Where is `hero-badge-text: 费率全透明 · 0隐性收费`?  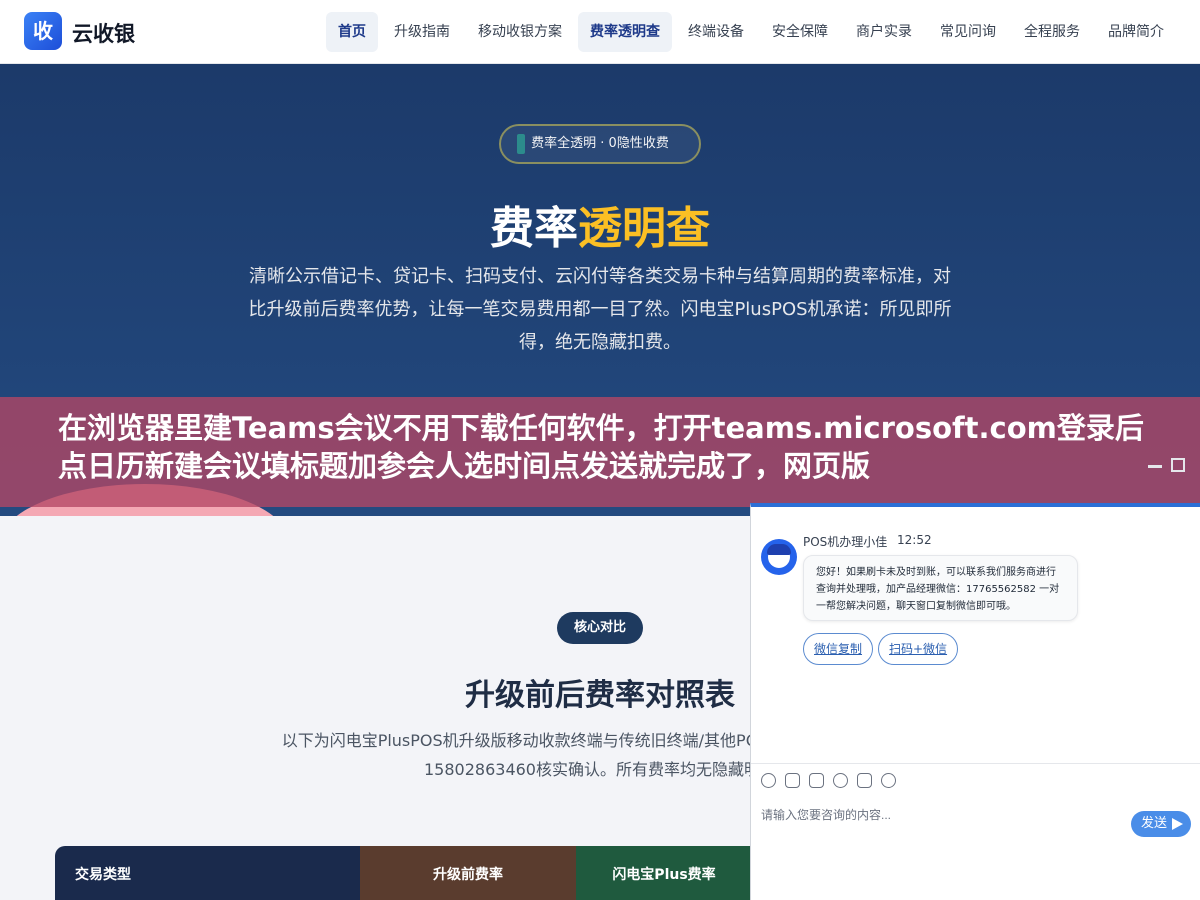
hero-badge-text: 费率全透明 · 0隐性收费 is located at coordinates (600, 143).